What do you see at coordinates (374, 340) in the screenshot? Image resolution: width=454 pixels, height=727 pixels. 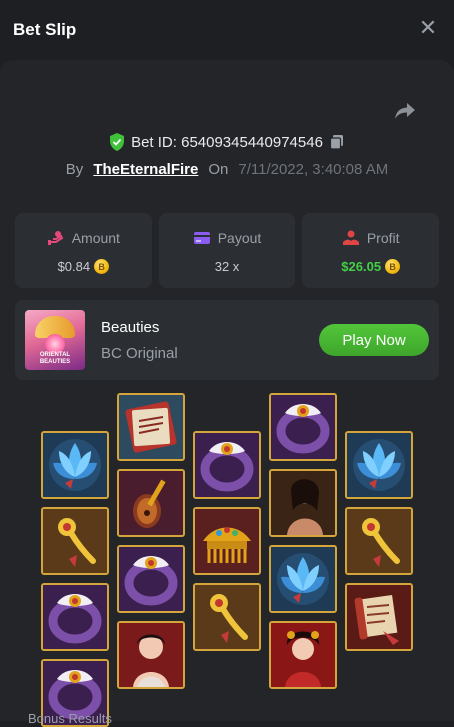 I see `play-now-button: Play Now` at bounding box center [374, 340].